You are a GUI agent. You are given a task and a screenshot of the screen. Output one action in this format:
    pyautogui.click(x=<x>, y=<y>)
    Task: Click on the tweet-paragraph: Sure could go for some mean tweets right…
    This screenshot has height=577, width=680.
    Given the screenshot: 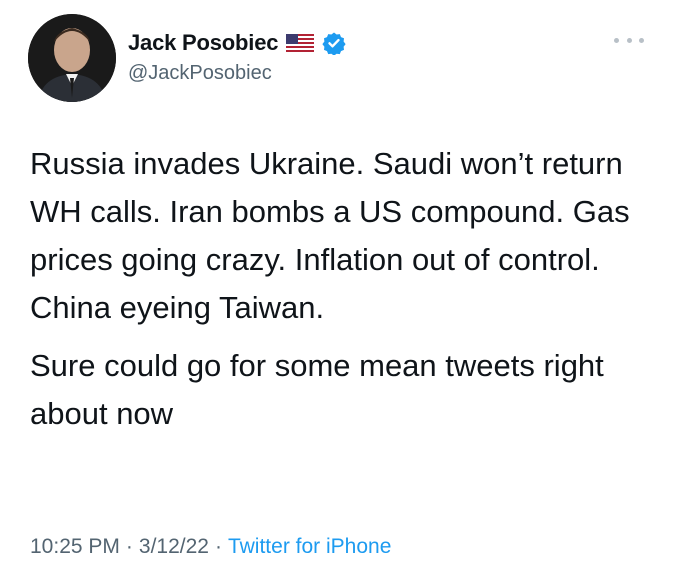 What is the action you would take?
    pyautogui.click(x=317, y=389)
    